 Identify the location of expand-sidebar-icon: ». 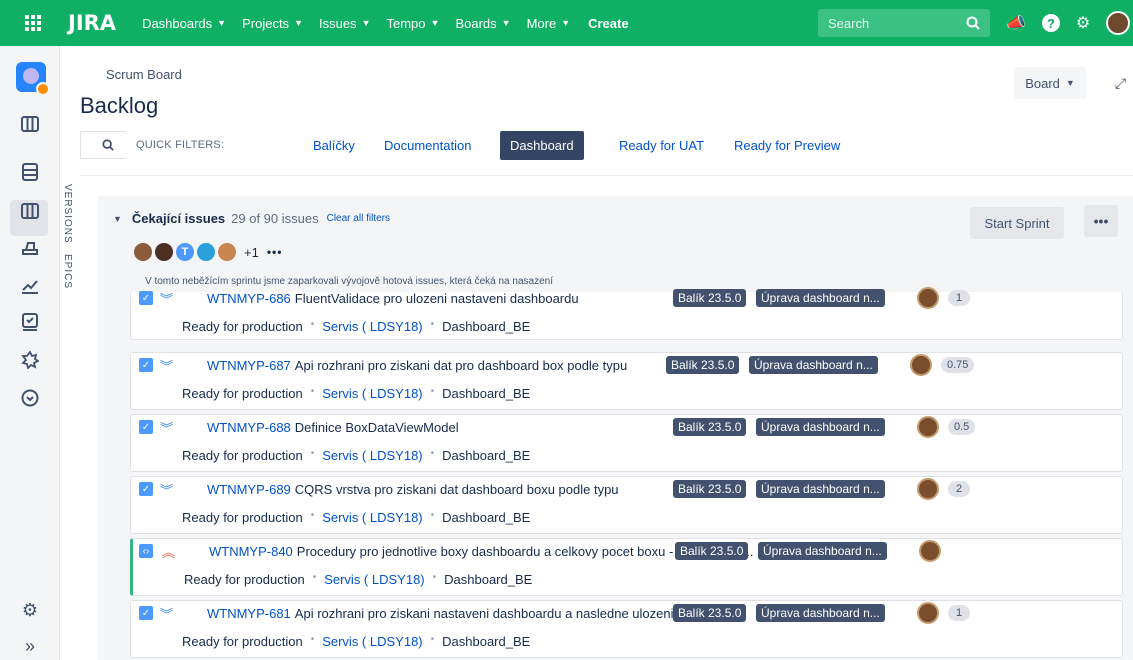
(30, 646).